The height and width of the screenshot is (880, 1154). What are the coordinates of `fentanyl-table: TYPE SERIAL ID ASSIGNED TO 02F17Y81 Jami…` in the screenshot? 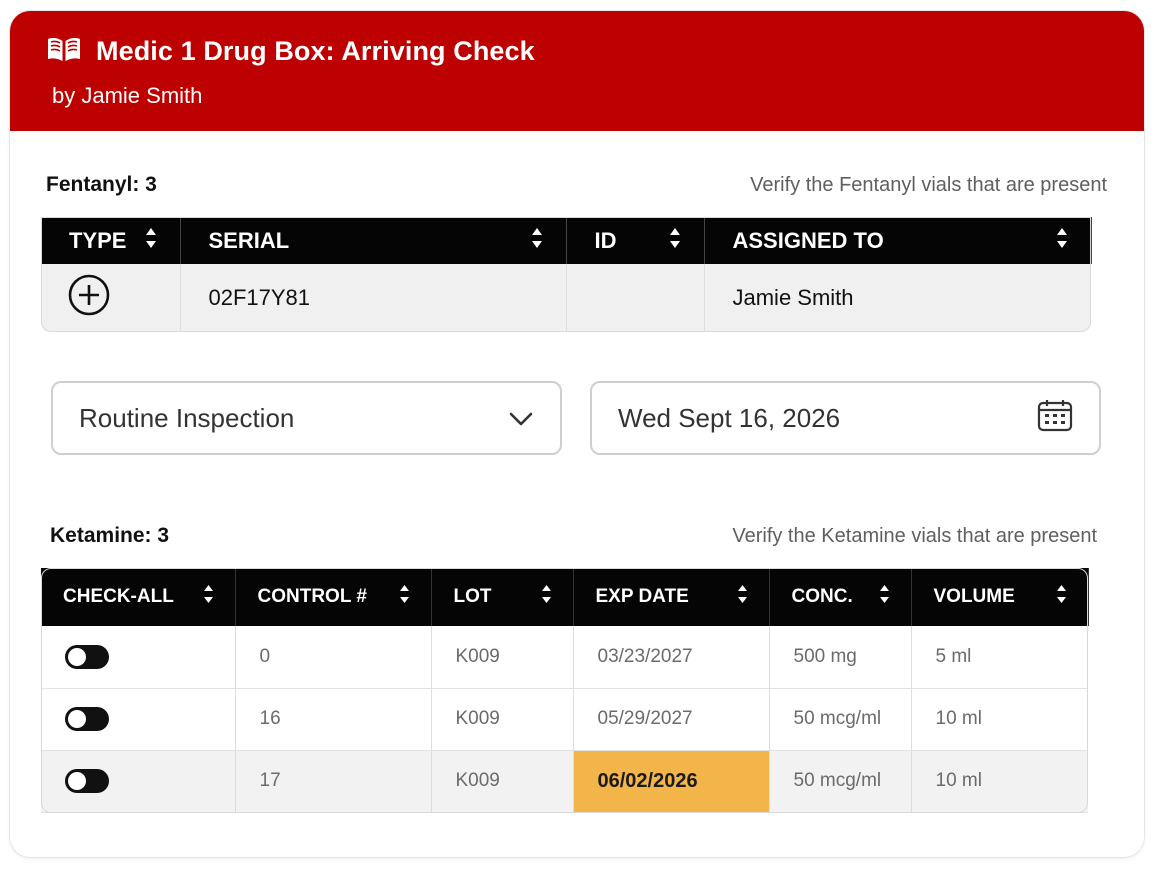 It's located at (566, 274).